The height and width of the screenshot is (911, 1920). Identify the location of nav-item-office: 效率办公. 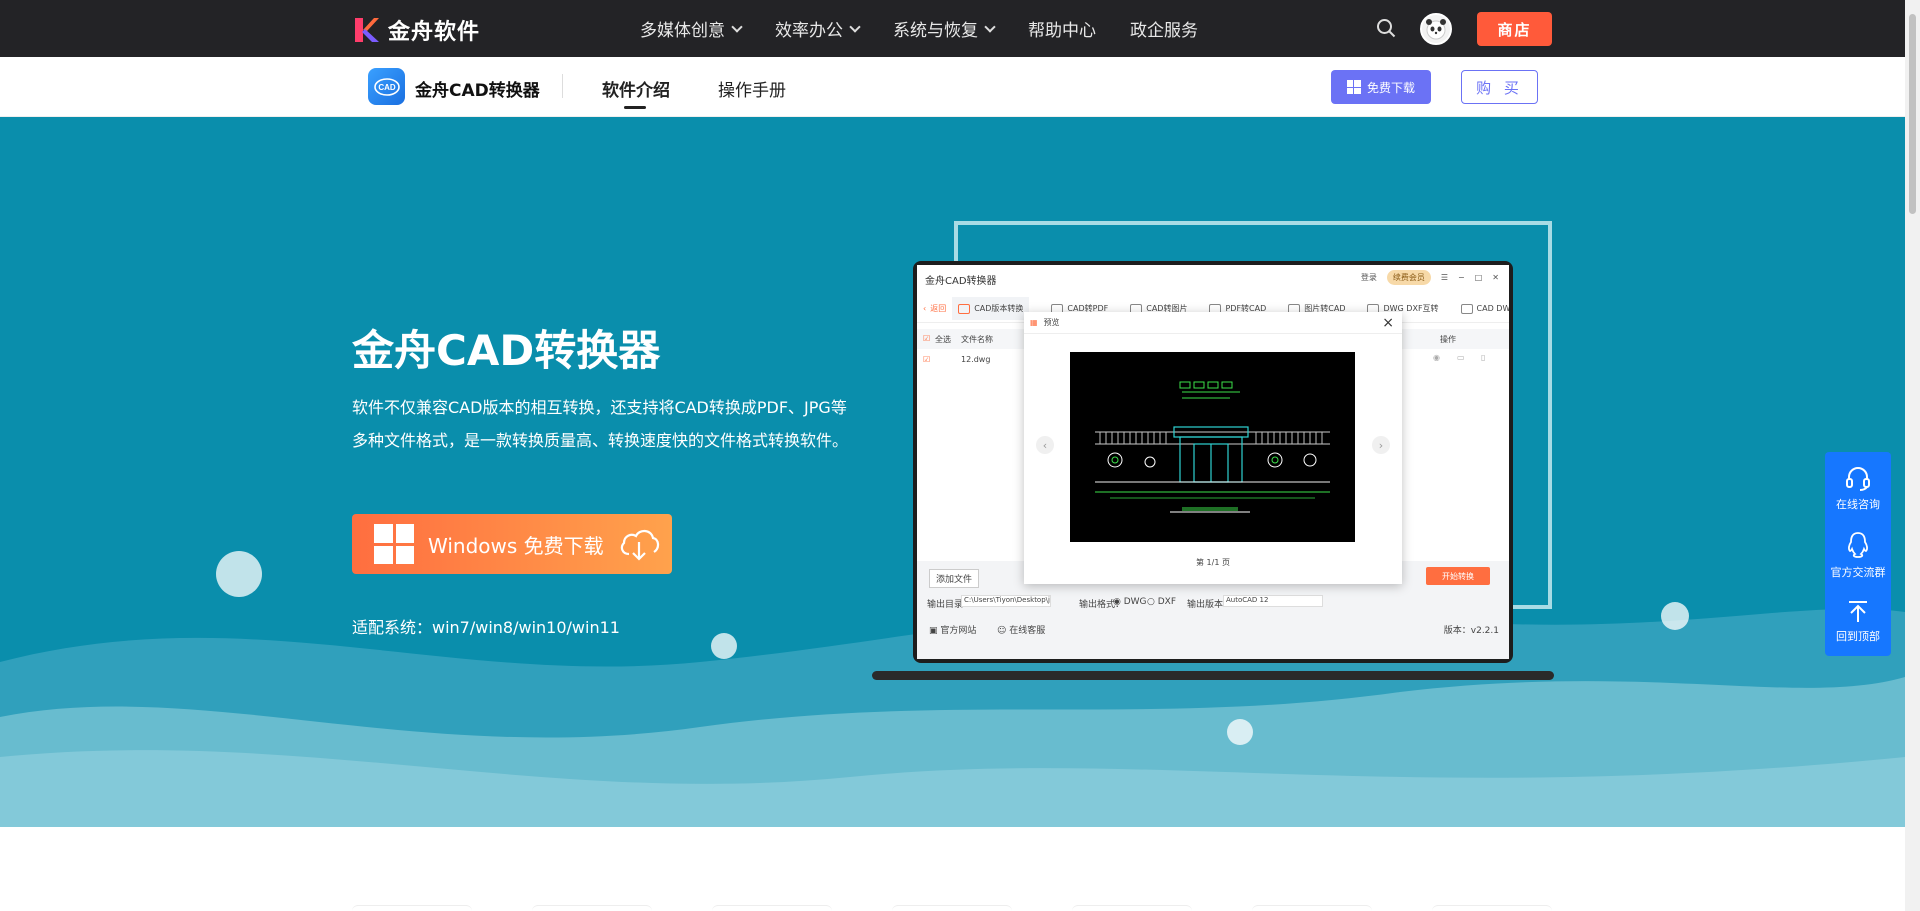
(818, 28).